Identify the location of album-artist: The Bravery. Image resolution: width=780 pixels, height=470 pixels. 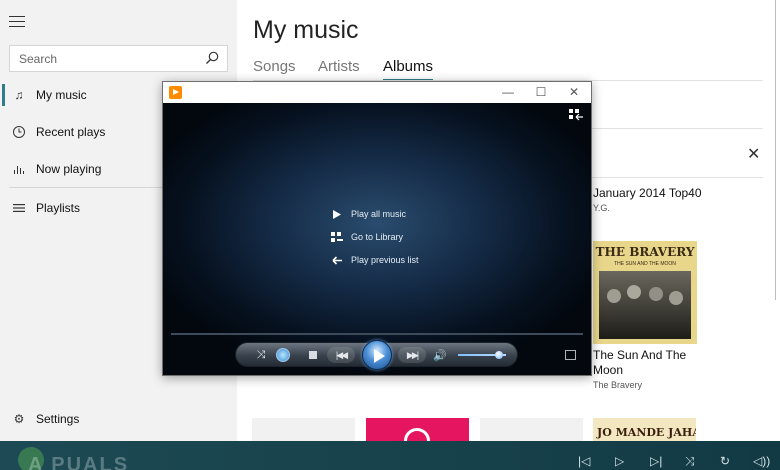
(617, 385).